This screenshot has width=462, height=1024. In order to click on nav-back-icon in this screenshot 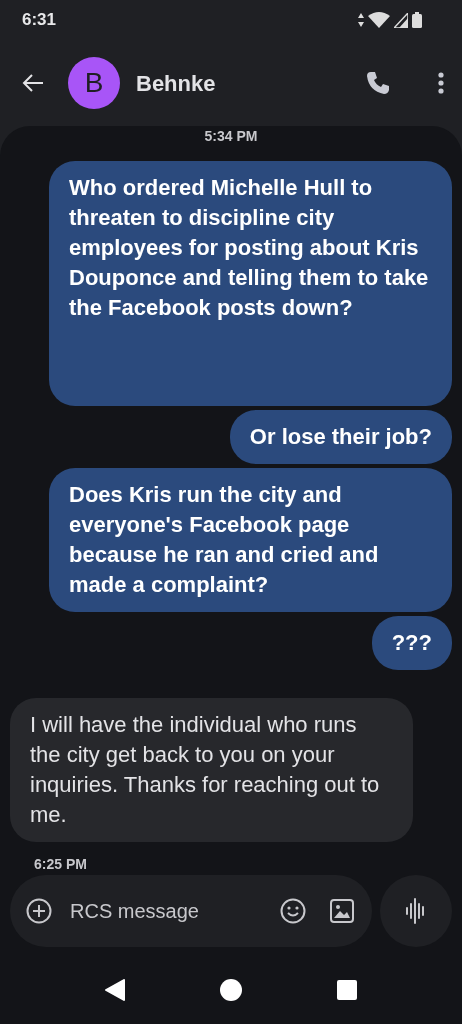, I will do `click(115, 989)`.